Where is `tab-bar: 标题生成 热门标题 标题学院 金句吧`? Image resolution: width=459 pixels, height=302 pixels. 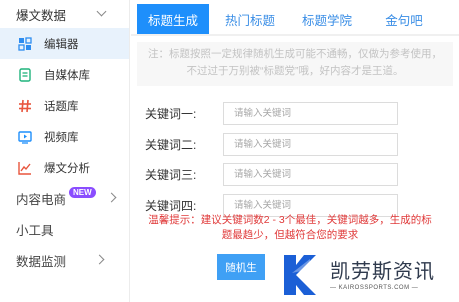
tab-bar: 标题生成 热门标题 标题学院 金句吧 is located at coordinates (295, 18).